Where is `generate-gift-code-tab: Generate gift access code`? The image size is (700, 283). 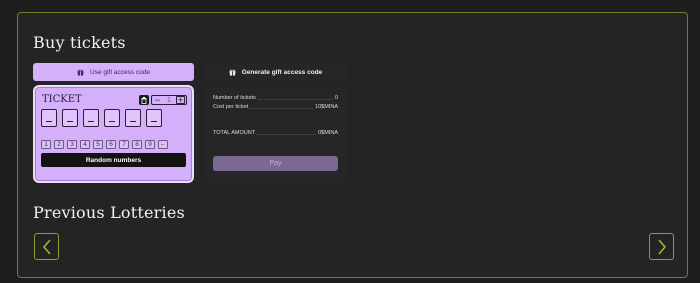 generate-gift-code-tab: Generate gift access code is located at coordinates (275, 72).